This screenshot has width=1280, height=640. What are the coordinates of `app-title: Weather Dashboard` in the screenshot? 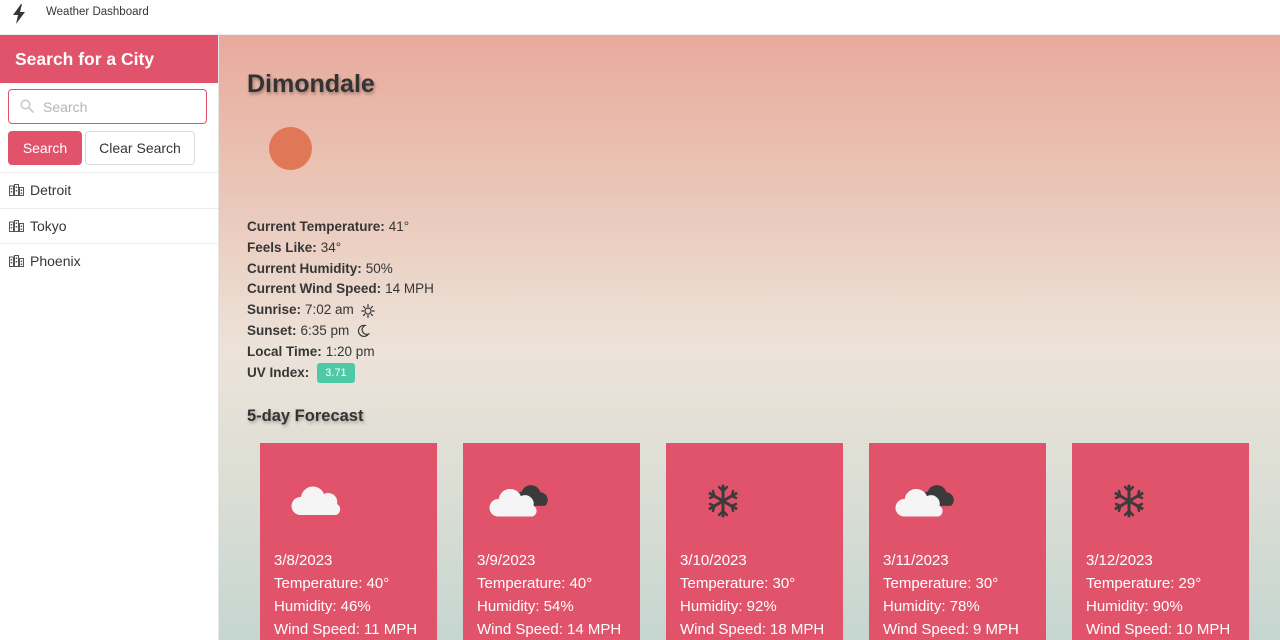 It's located at (97, 12).